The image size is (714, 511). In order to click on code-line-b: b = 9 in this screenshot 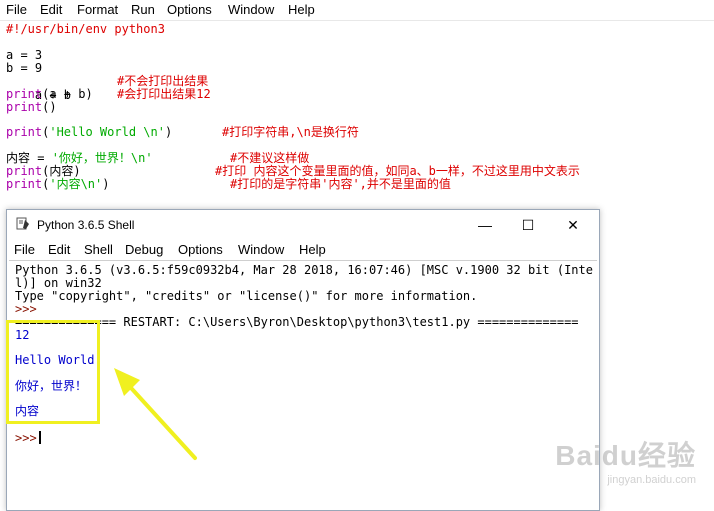, I will do `click(24, 68)`.